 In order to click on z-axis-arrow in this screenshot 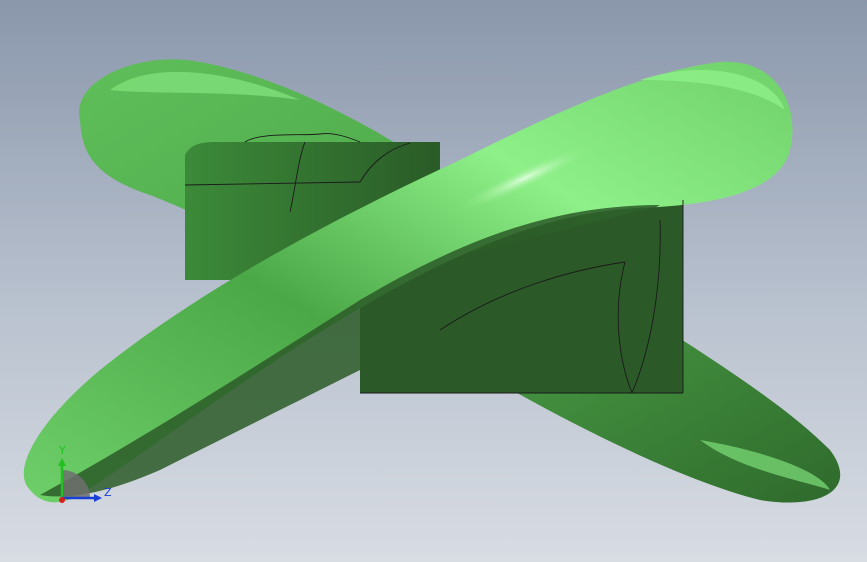, I will do `click(98, 498)`.